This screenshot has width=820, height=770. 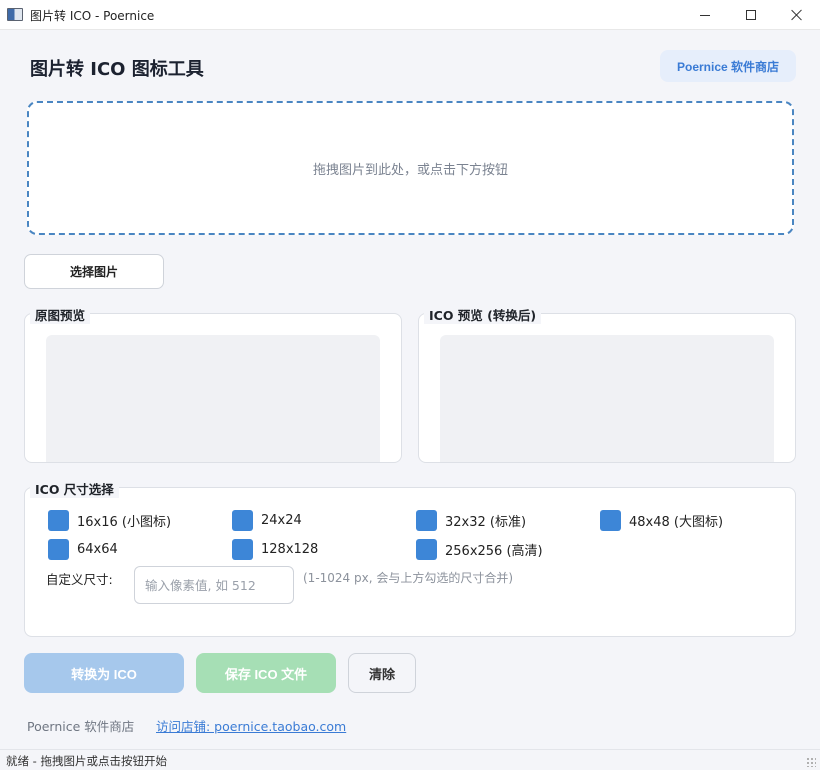 I want to click on original-preview-area, so click(x=213, y=398).